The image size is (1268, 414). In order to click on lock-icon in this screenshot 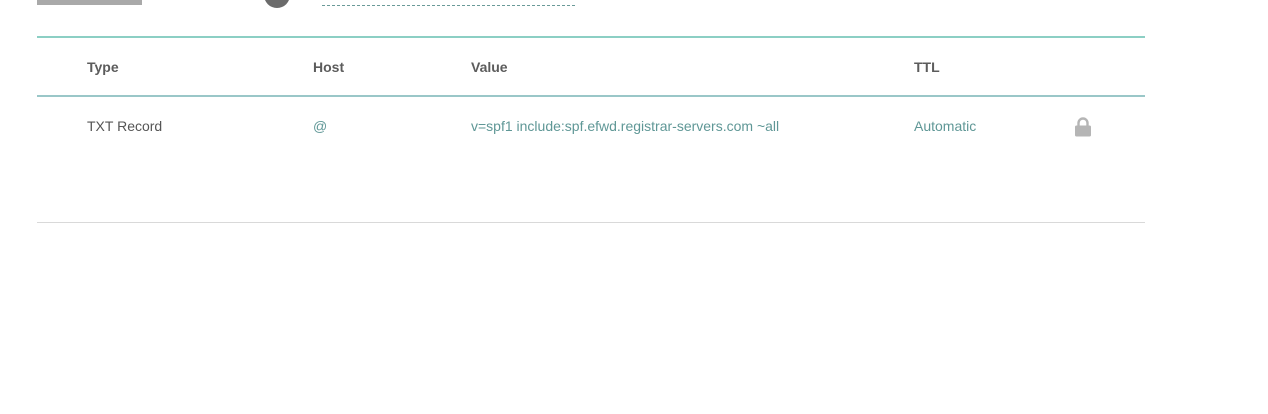, I will do `click(1083, 127)`.